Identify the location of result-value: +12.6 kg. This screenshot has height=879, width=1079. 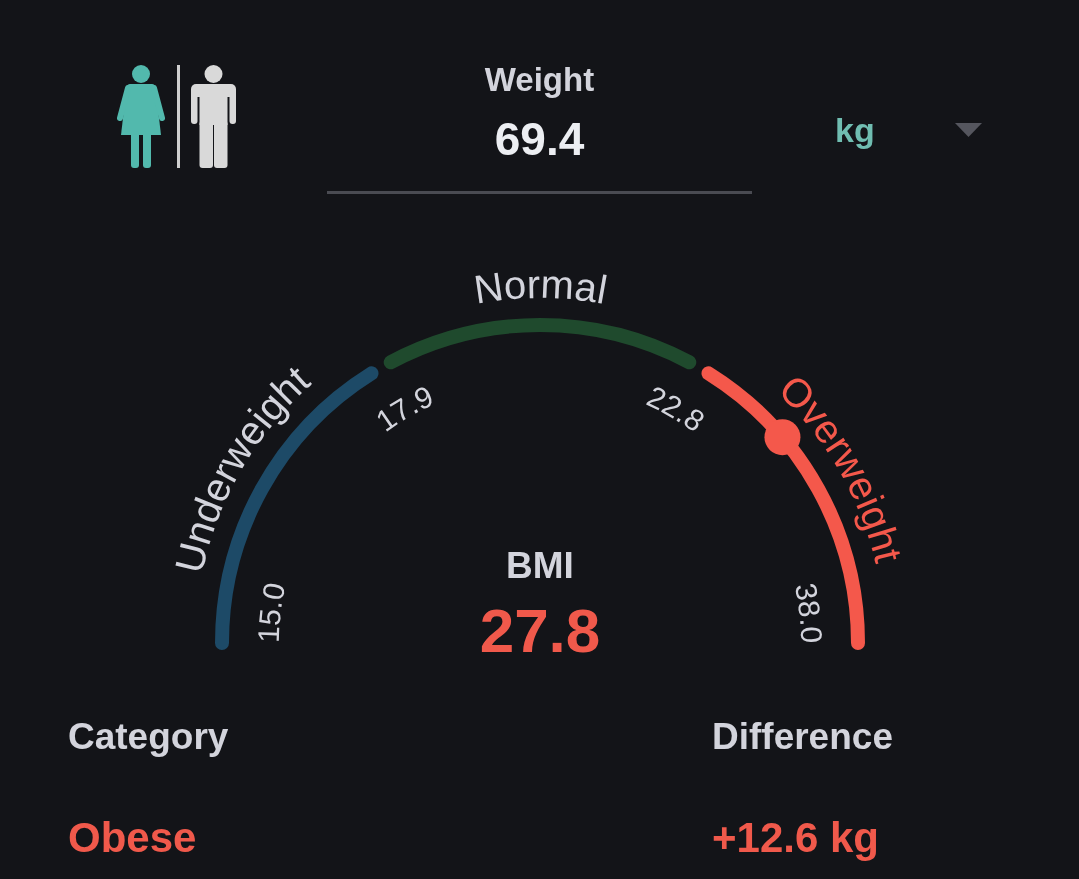
(795, 838).